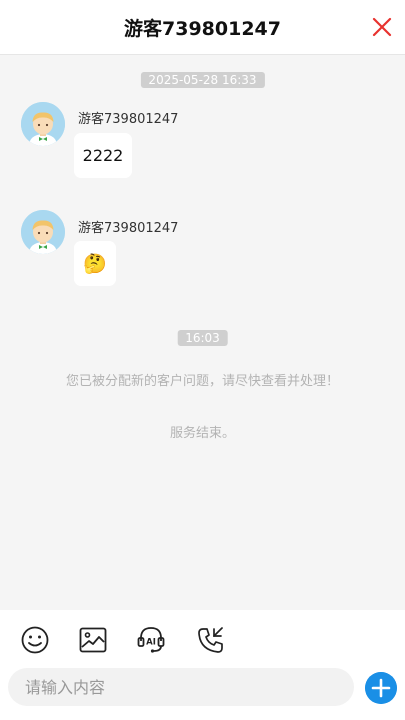 The width and height of the screenshot is (405, 720). I want to click on header-bar: 游客739801247, so click(202, 27).